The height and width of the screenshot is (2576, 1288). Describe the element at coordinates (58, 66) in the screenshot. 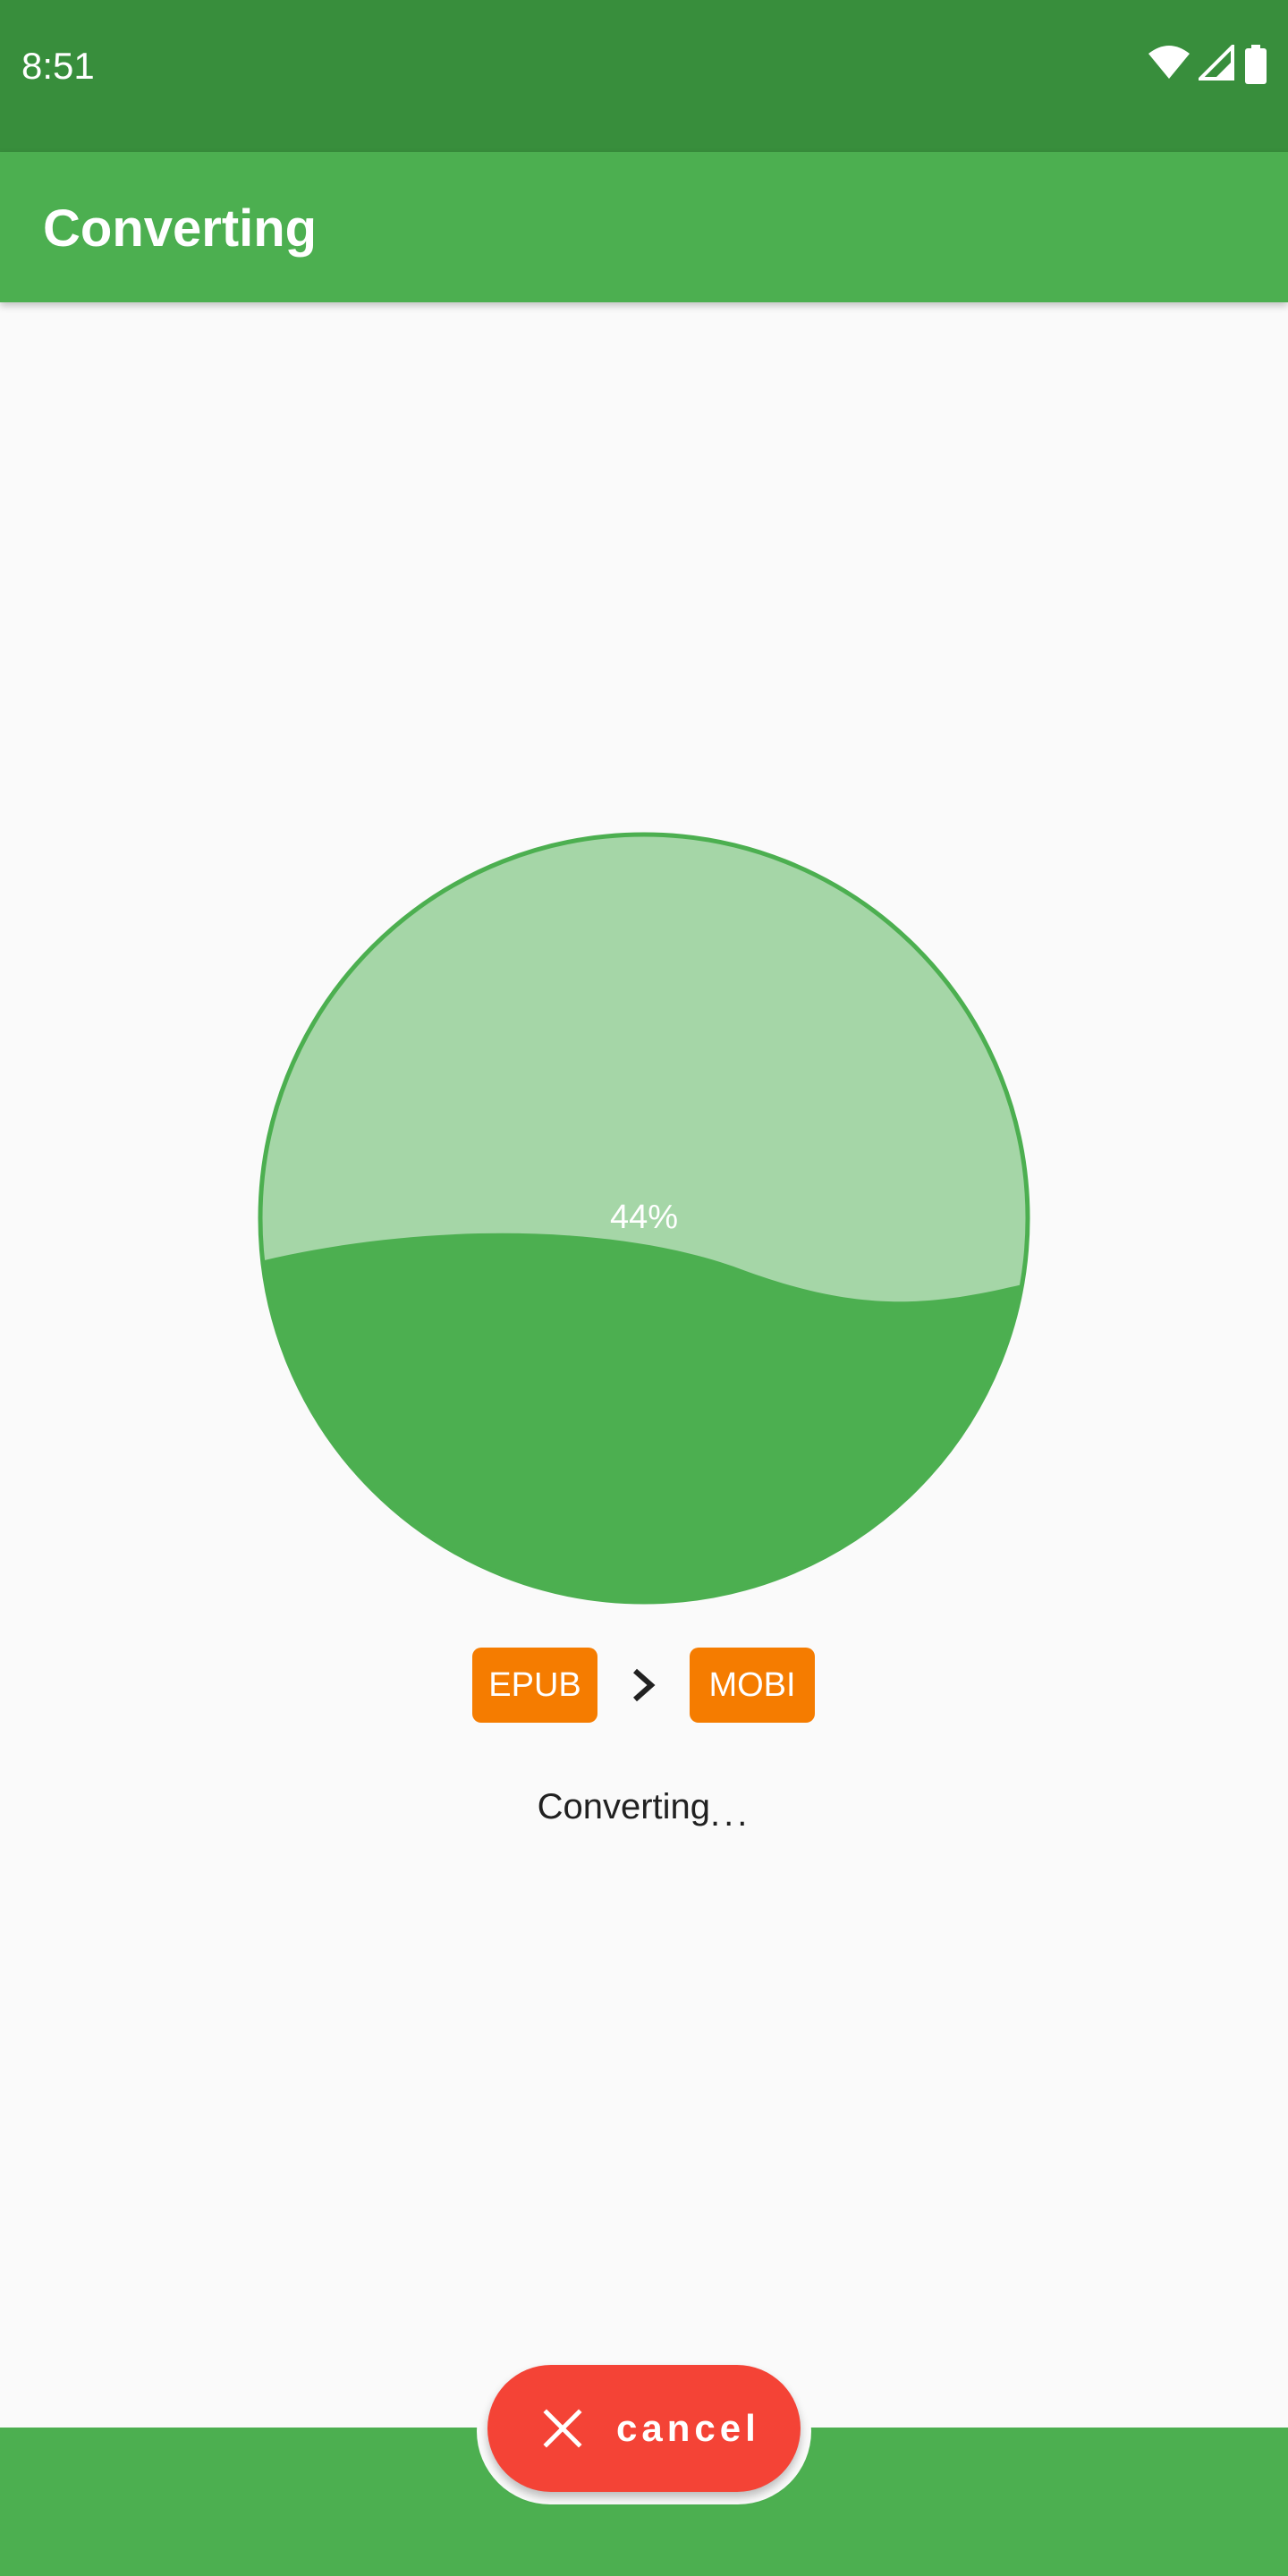

I see `status-time: 8:51` at that location.